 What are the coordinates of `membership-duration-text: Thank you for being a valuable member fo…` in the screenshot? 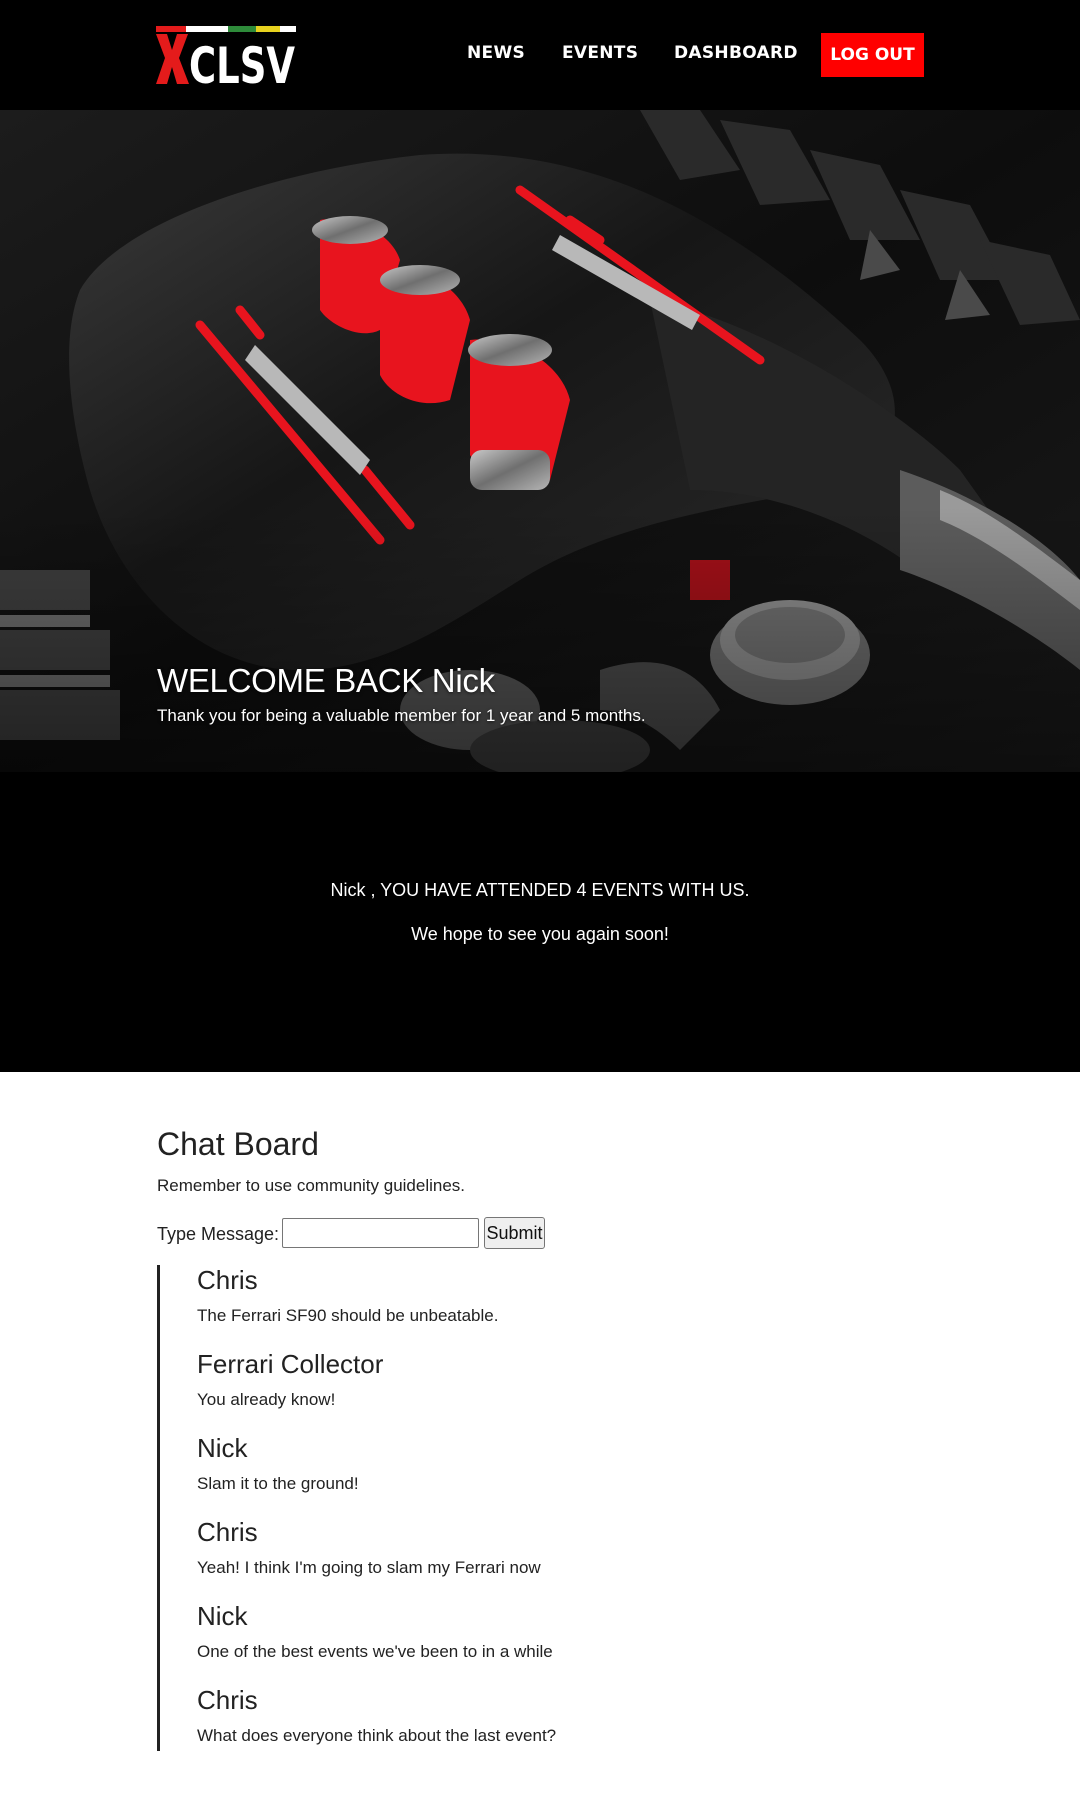 It's located at (401, 715).